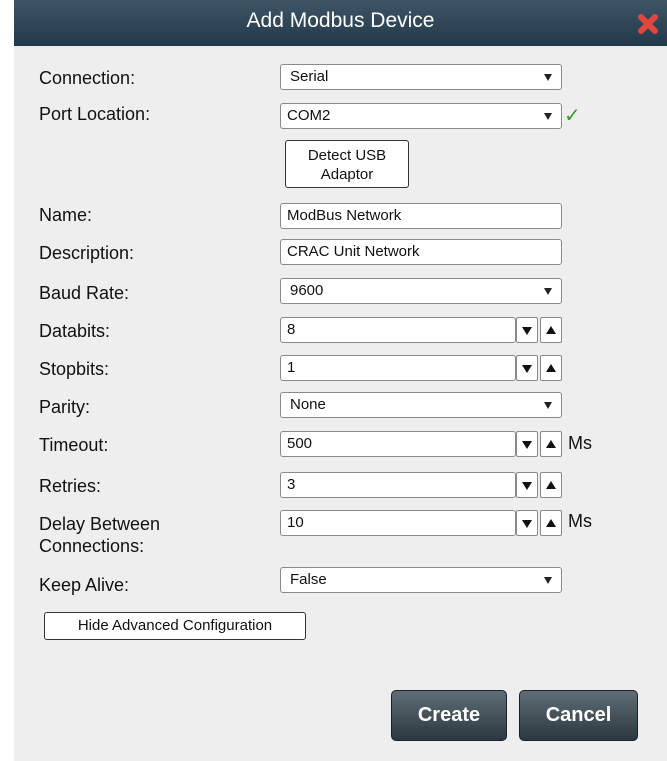 Image resolution: width=667 pixels, height=761 pixels. I want to click on stopbits-label: Stopbits:, so click(74, 369).